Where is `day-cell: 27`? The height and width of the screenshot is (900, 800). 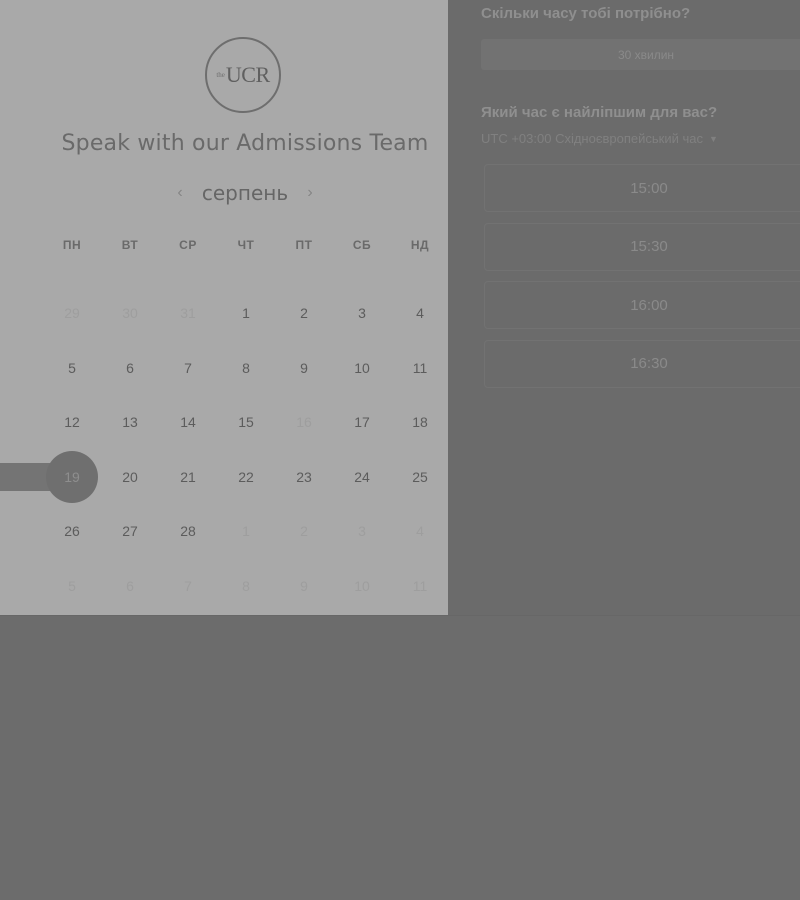
day-cell: 27 is located at coordinates (130, 531).